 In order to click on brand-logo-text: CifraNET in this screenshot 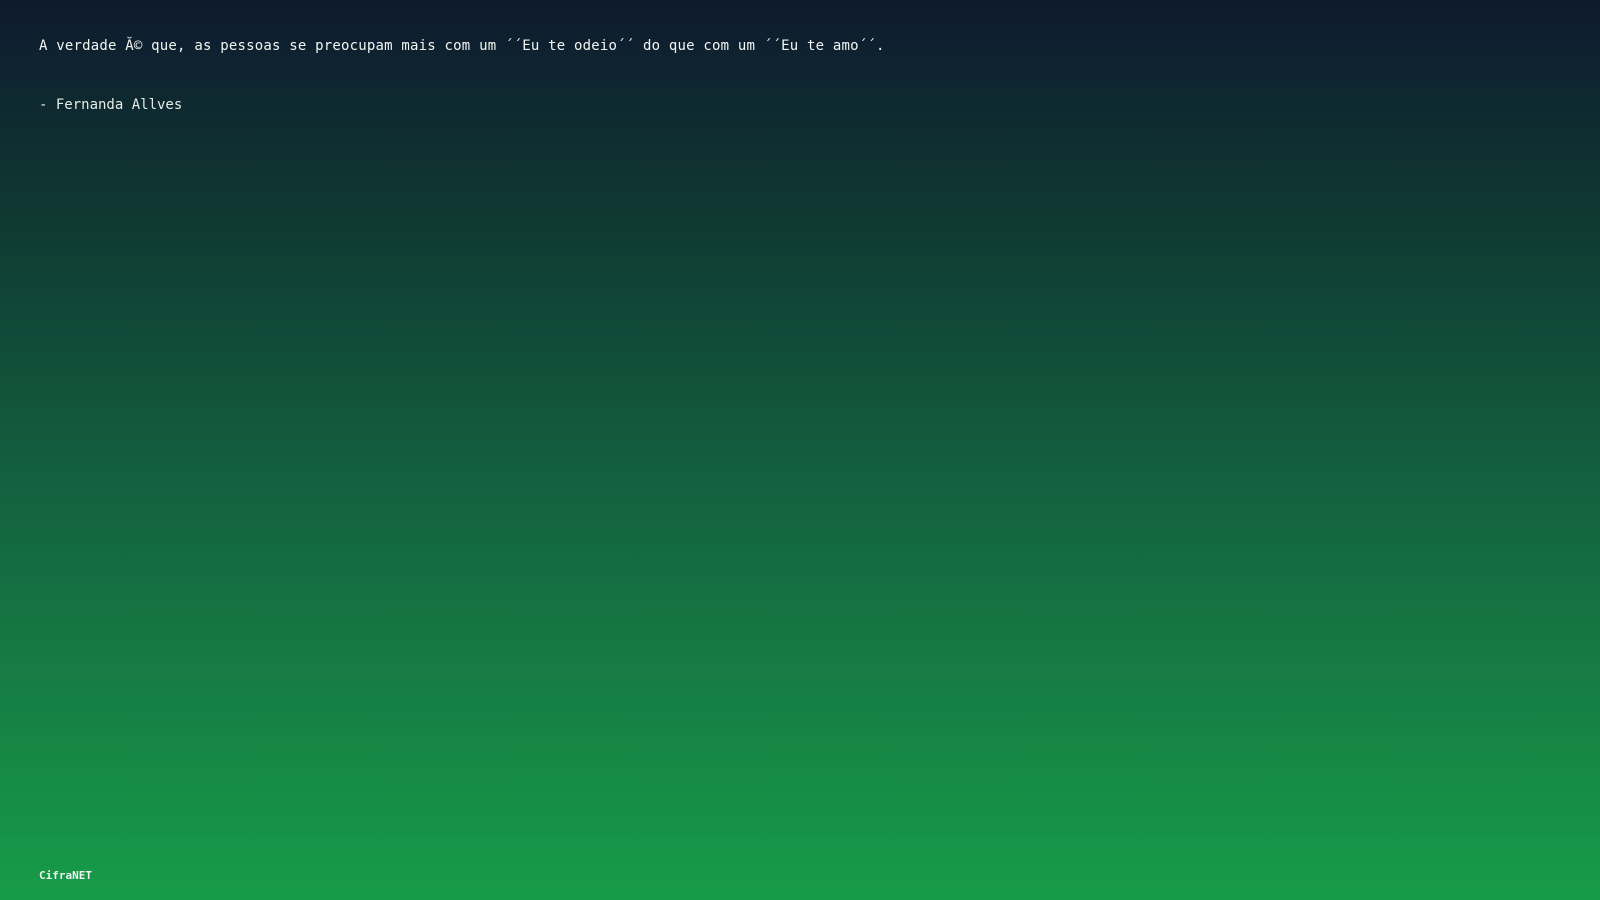, I will do `click(65, 875)`.